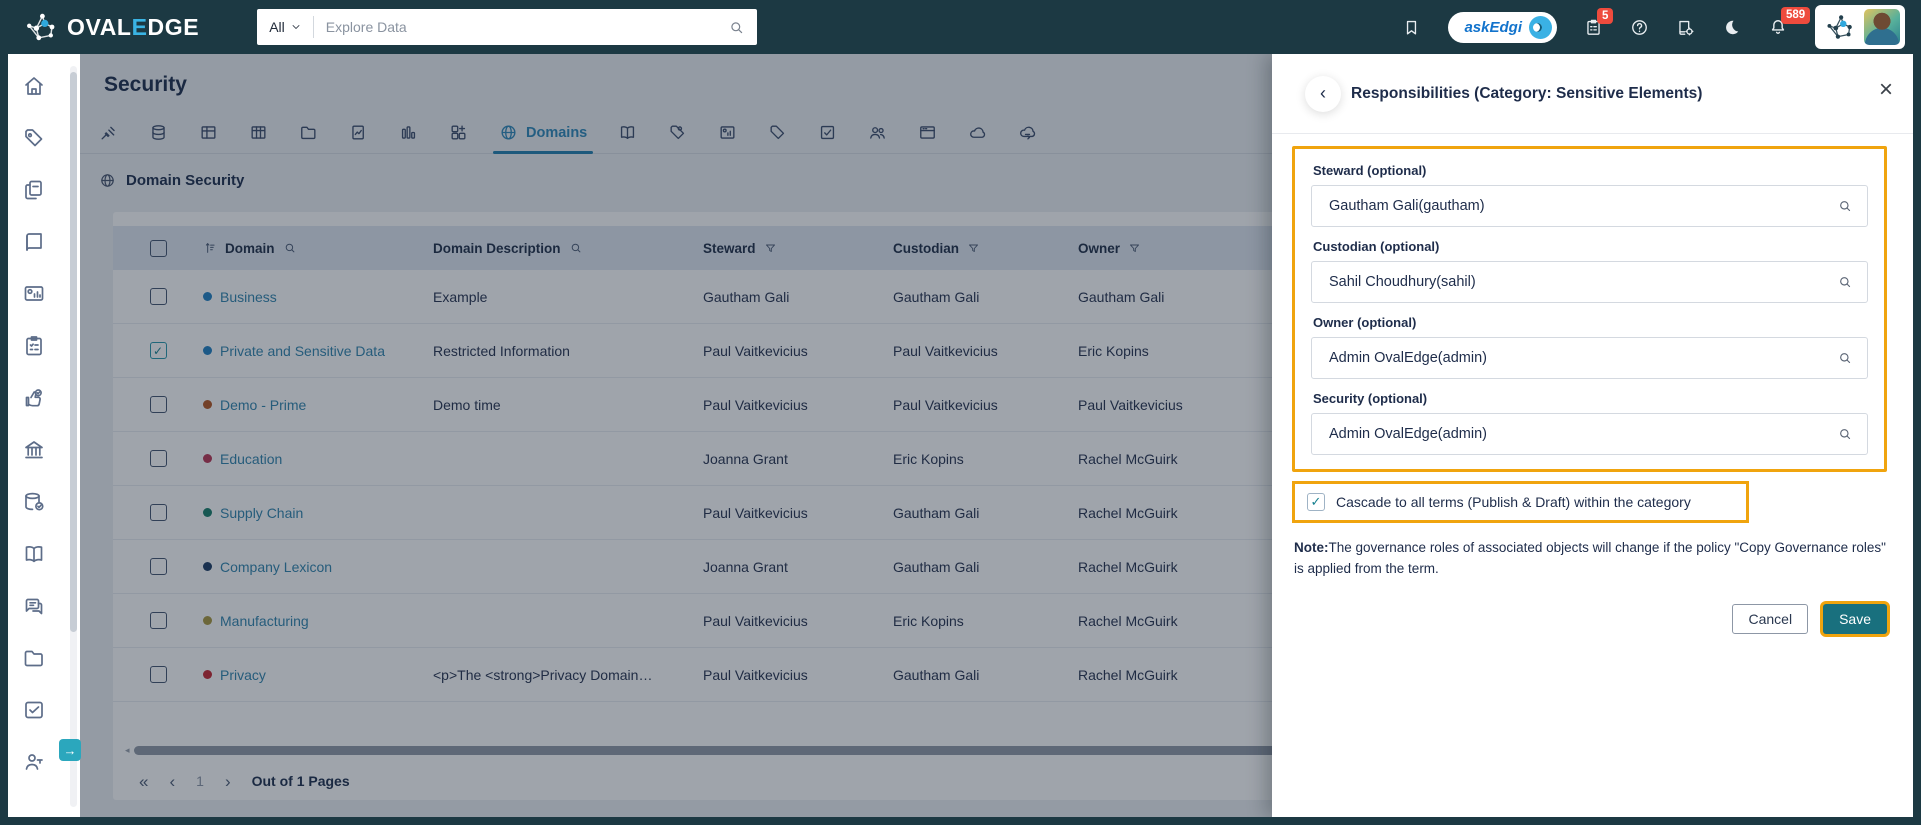  I want to click on drawer-actions: Cancel Save, so click(1589, 618).